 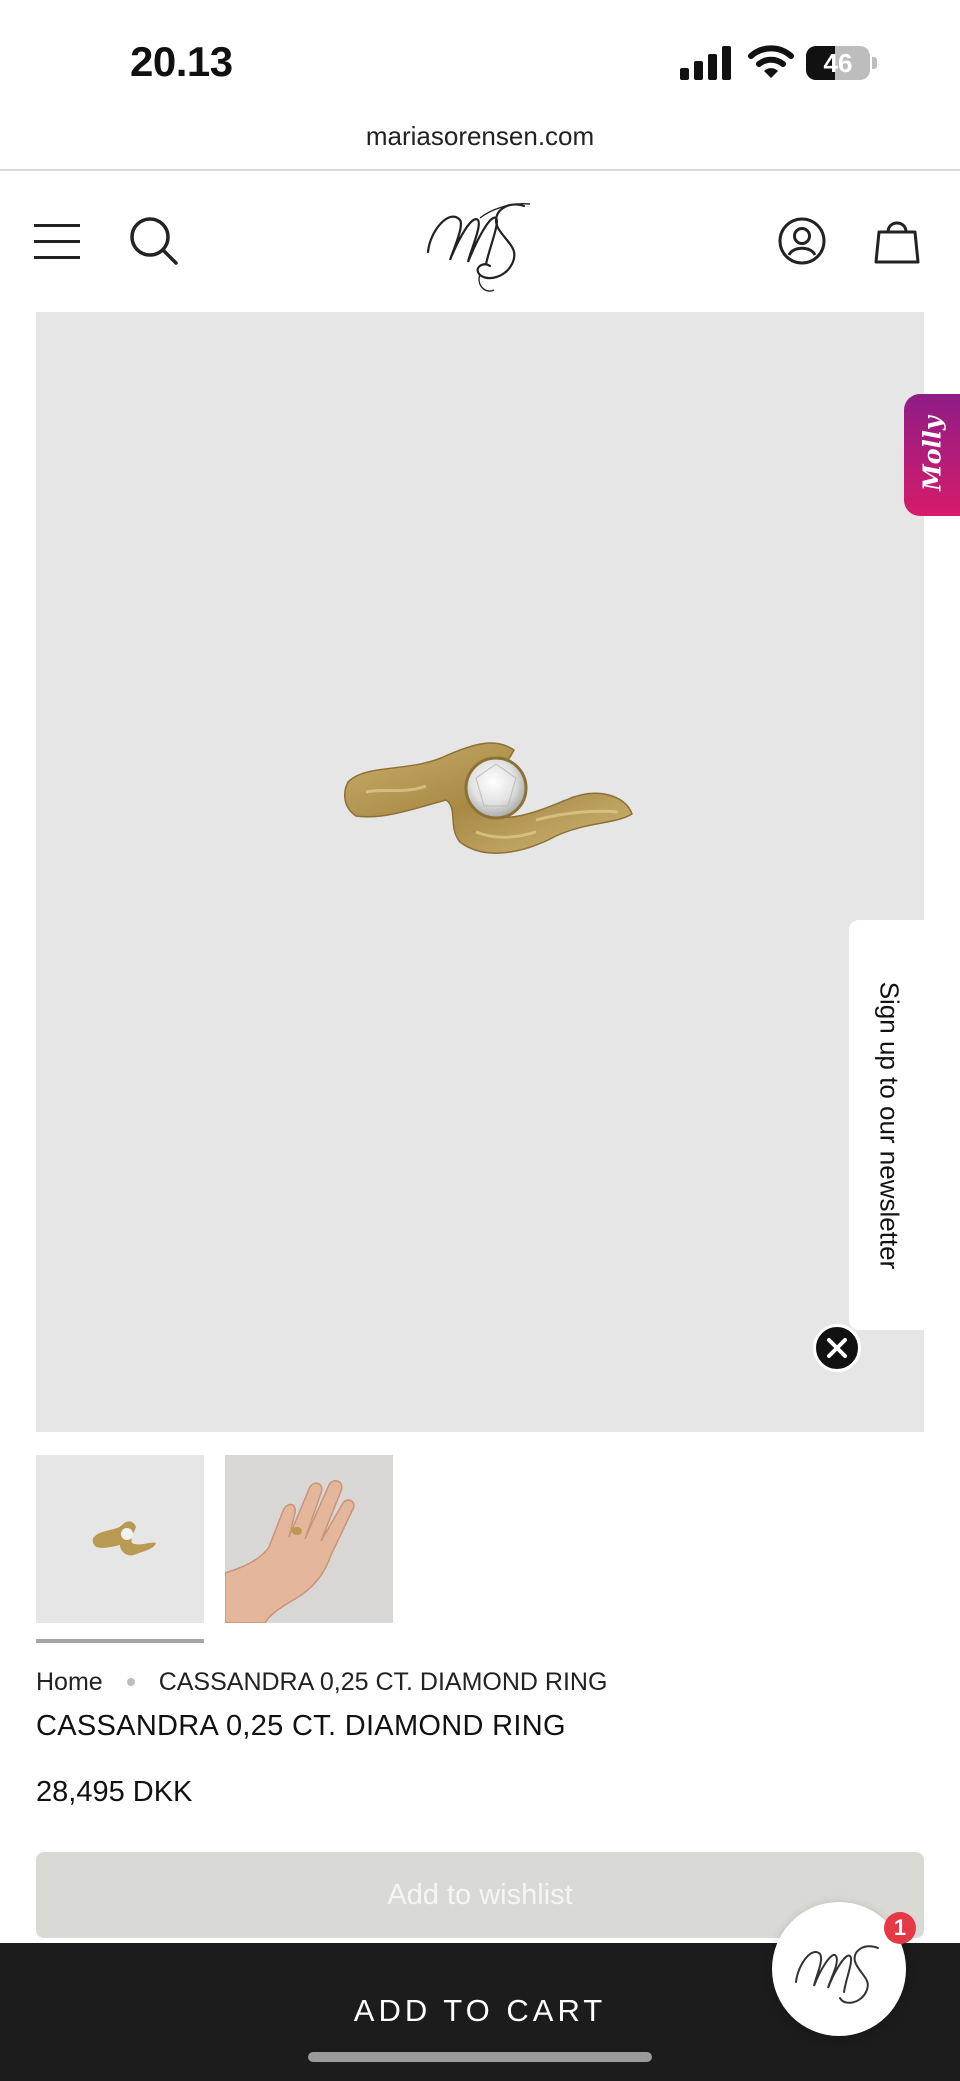 What do you see at coordinates (705, 63) in the screenshot?
I see `cellular-signal-icon` at bounding box center [705, 63].